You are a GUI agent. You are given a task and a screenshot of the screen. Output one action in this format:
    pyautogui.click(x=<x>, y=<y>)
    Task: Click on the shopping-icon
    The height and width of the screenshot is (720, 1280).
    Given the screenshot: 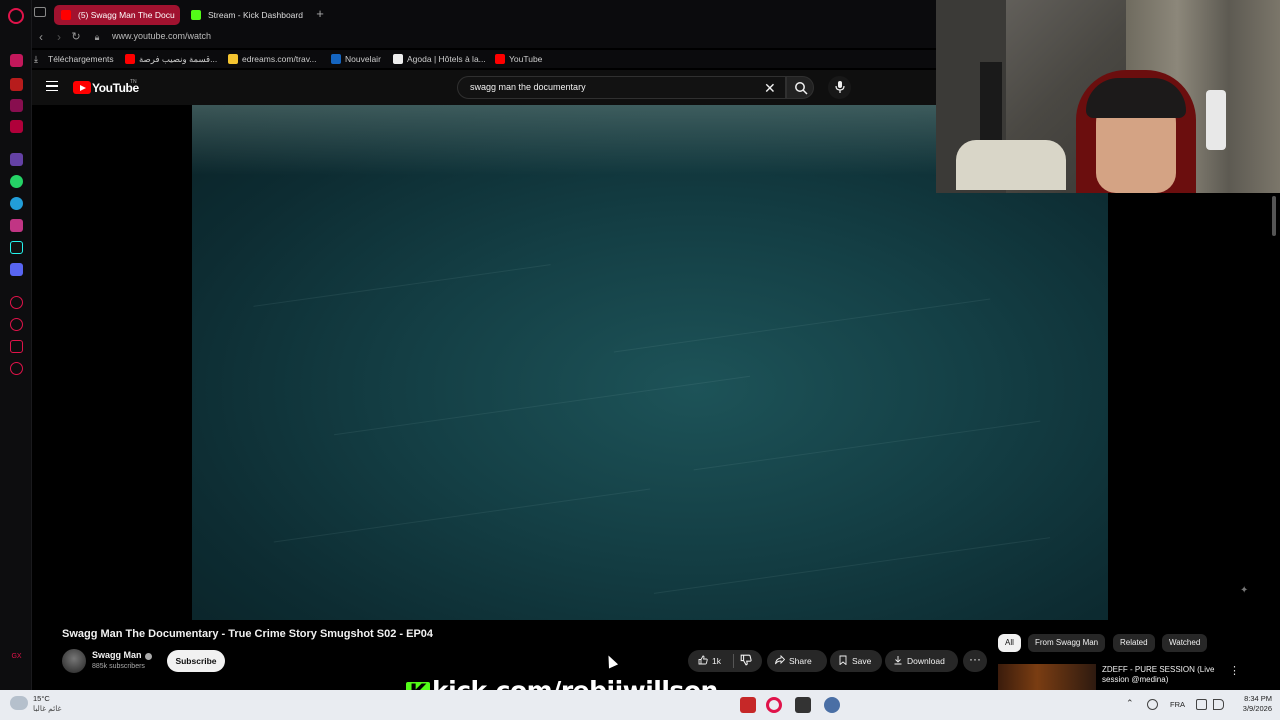 What is the action you would take?
    pyautogui.click(x=16, y=84)
    